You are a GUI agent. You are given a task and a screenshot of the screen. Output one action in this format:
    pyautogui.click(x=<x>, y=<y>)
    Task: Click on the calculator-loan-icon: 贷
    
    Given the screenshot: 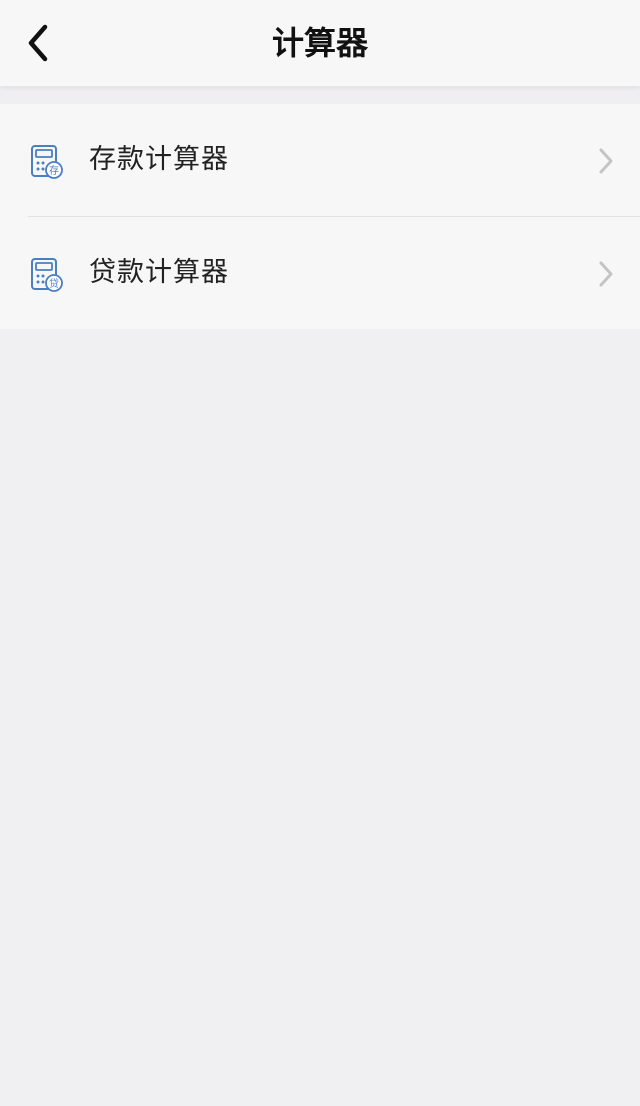 What is the action you would take?
    pyautogui.click(x=47, y=275)
    